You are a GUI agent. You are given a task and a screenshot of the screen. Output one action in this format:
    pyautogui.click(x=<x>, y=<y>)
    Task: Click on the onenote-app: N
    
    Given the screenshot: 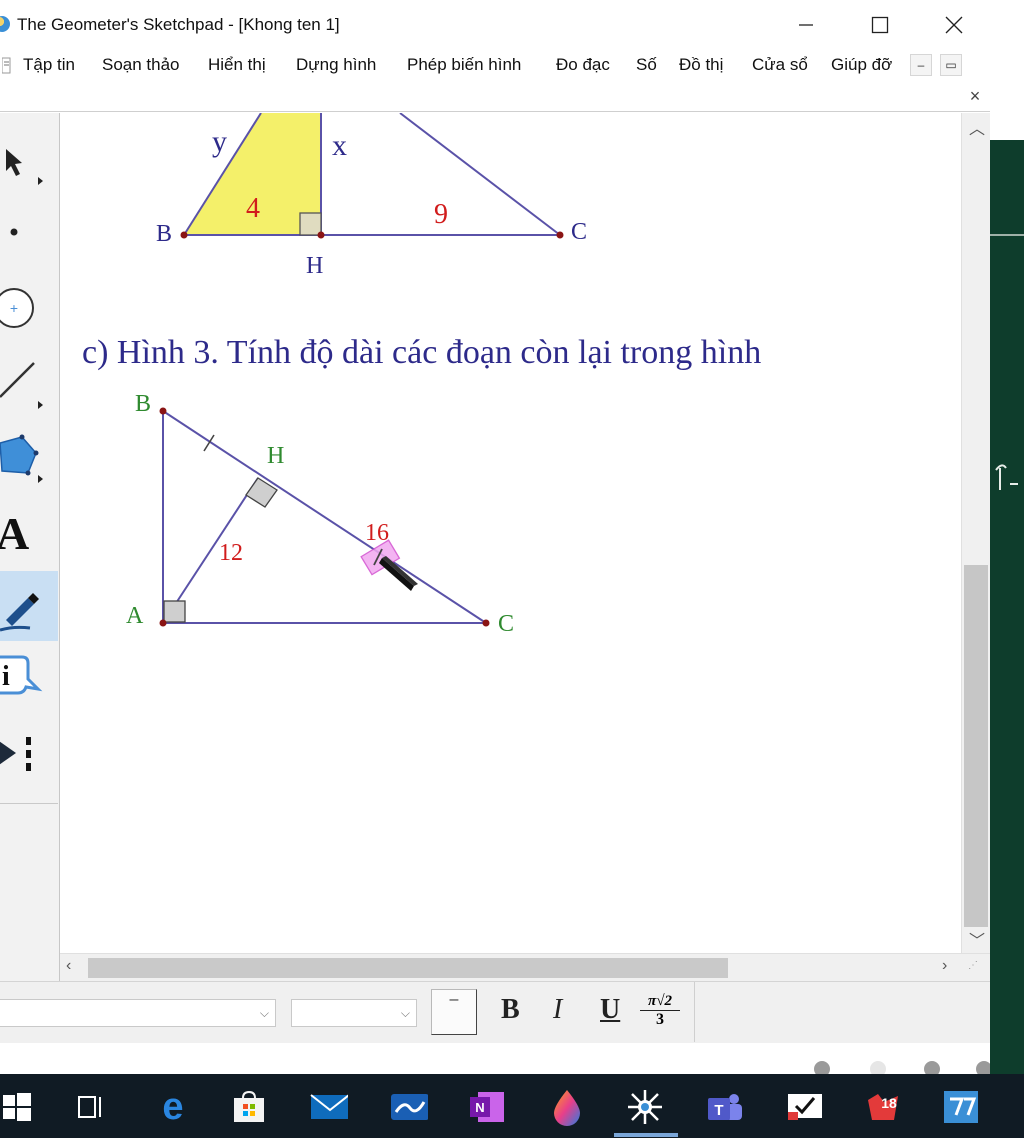 What is the action you would take?
    pyautogui.click(x=487, y=1107)
    